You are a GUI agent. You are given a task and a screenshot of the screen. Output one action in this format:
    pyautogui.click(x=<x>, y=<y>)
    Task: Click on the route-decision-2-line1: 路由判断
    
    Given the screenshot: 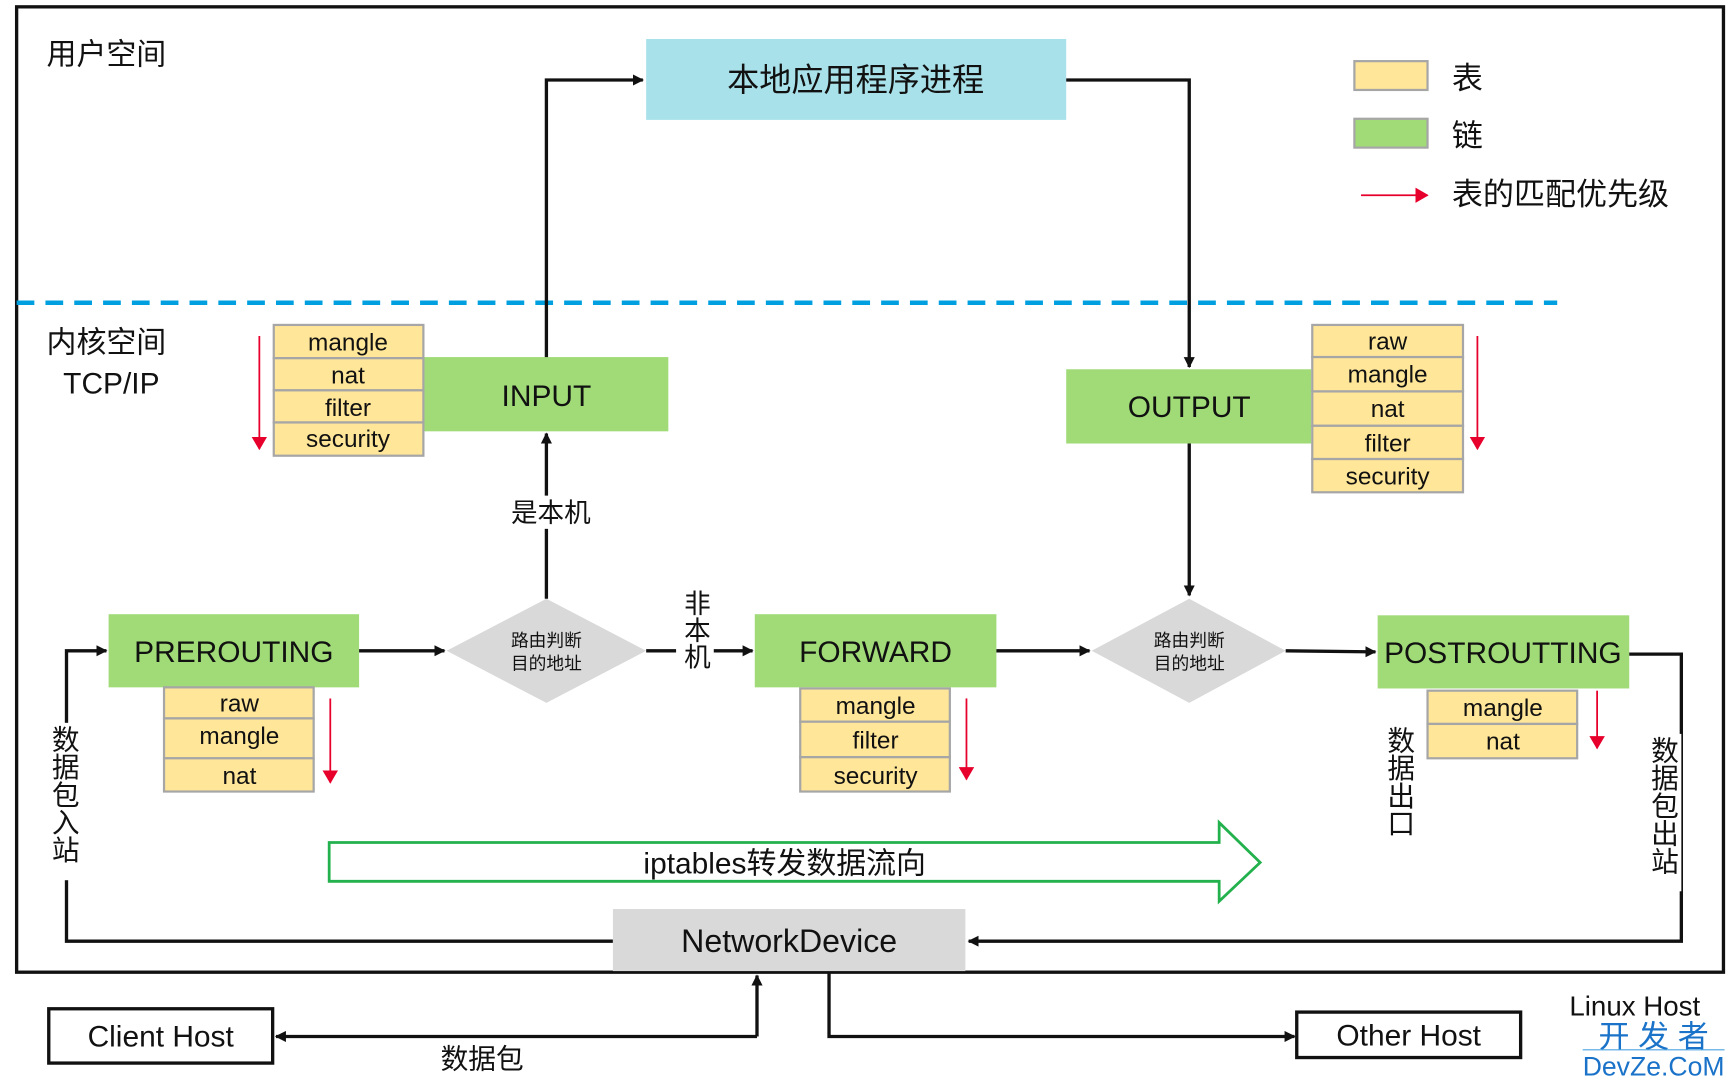 What is the action you would take?
    pyautogui.click(x=1189, y=640)
    